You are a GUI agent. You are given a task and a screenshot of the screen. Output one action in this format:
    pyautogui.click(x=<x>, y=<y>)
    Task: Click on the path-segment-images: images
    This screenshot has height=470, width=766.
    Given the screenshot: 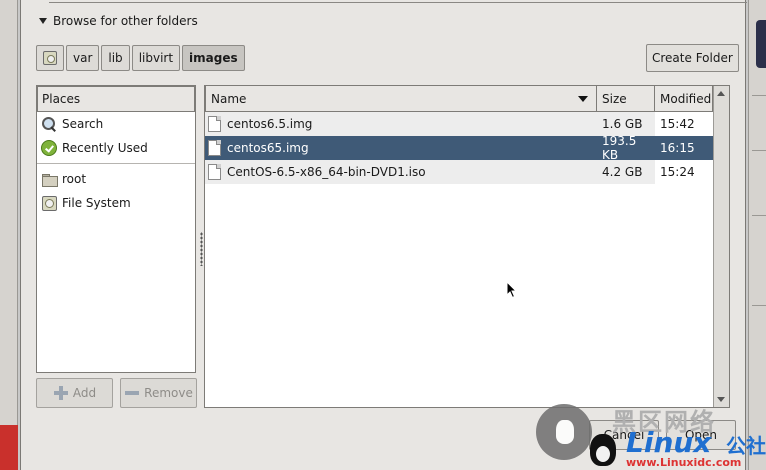 What is the action you would take?
    pyautogui.click(x=213, y=58)
    